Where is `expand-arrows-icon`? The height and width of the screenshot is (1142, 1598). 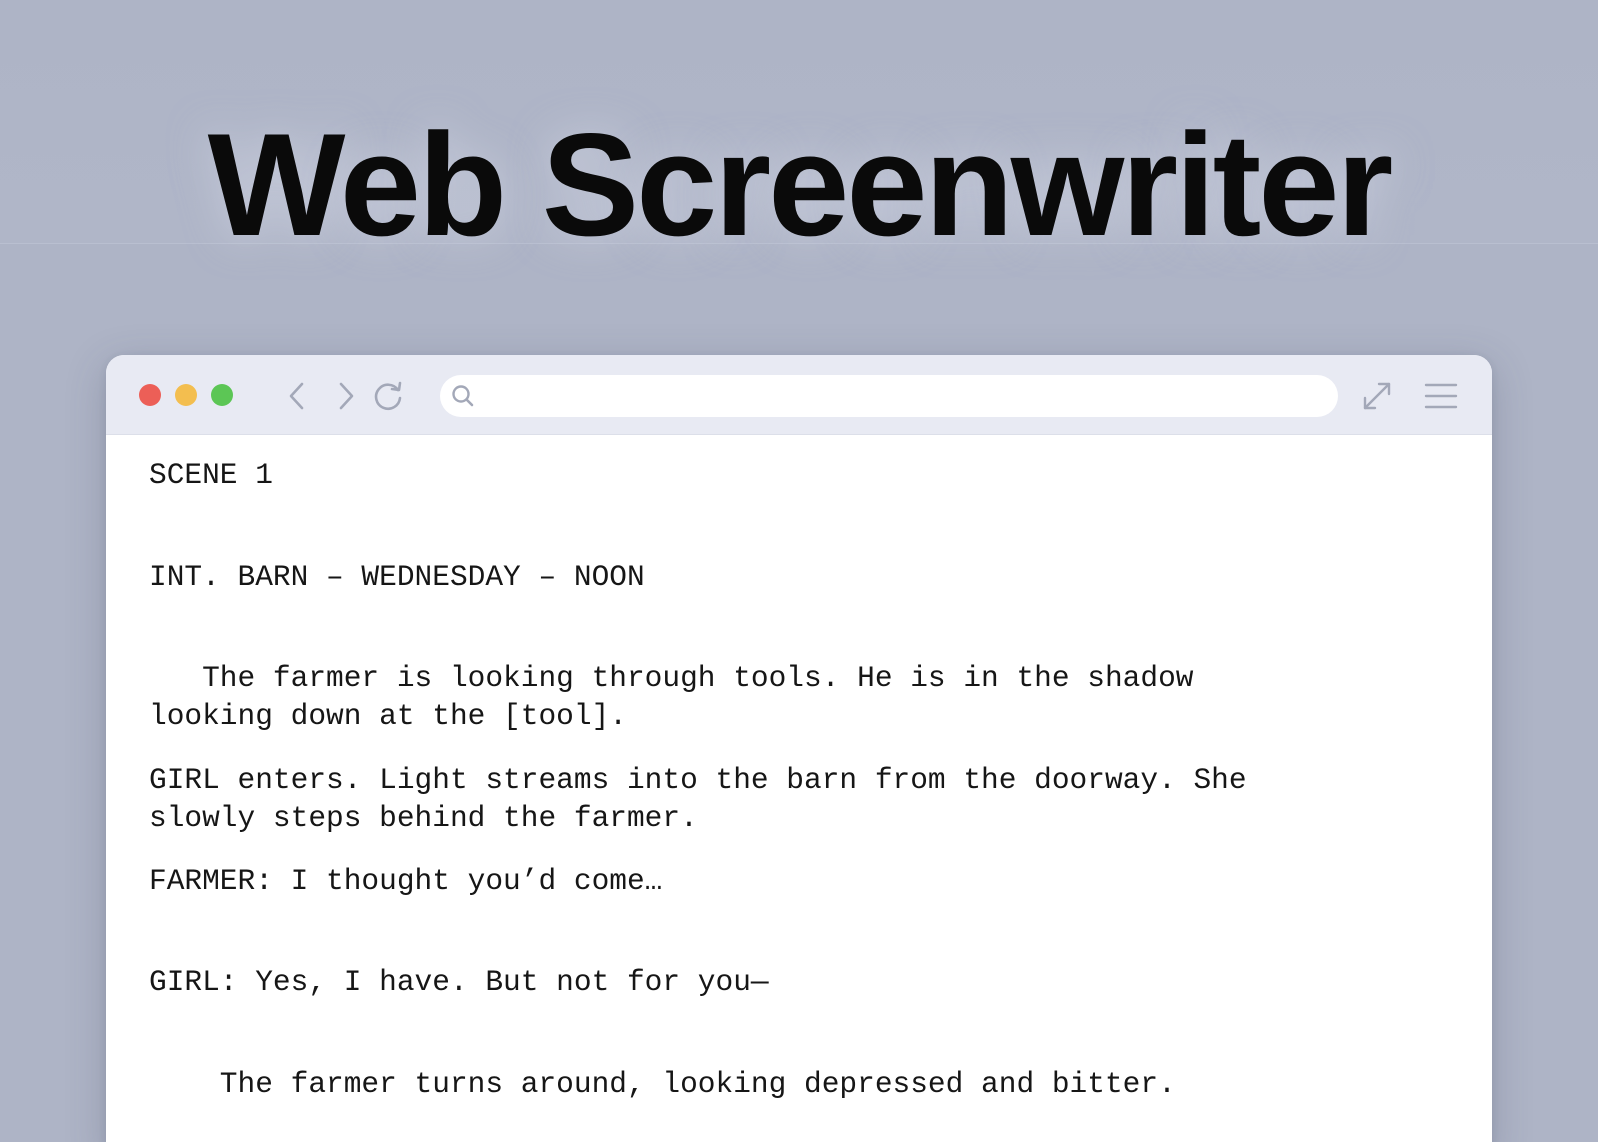 expand-arrows-icon is located at coordinates (1377, 396).